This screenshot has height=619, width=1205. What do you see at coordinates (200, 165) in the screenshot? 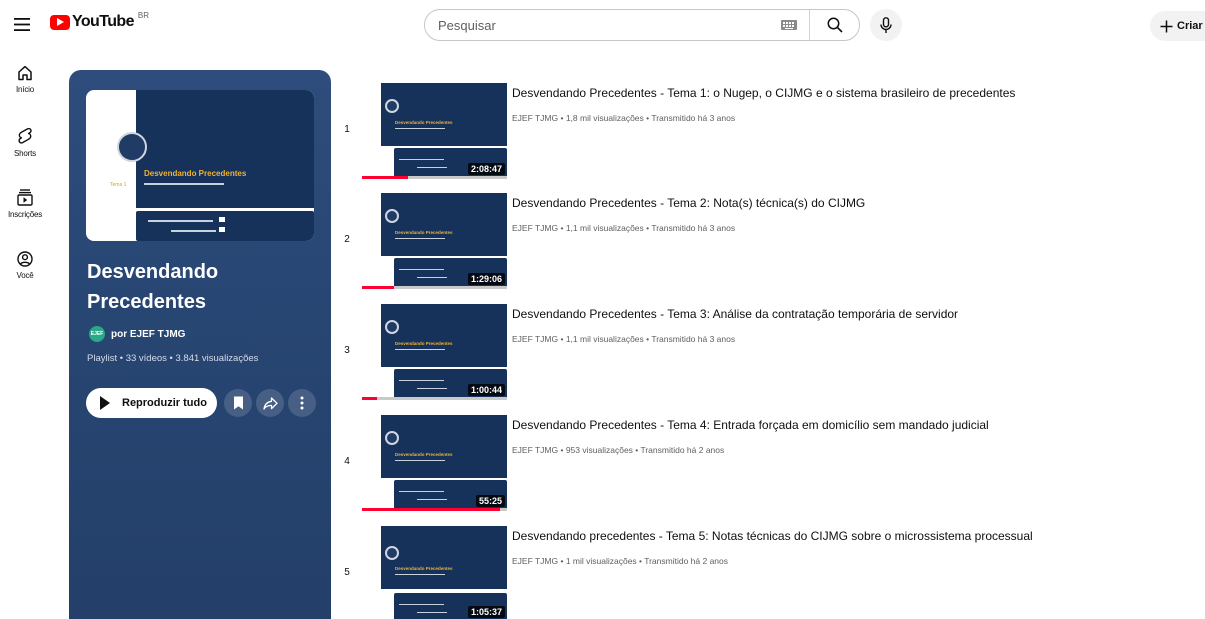
I see `playlist-thumbnail: Desvendando Precedentes Tema 1` at bounding box center [200, 165].